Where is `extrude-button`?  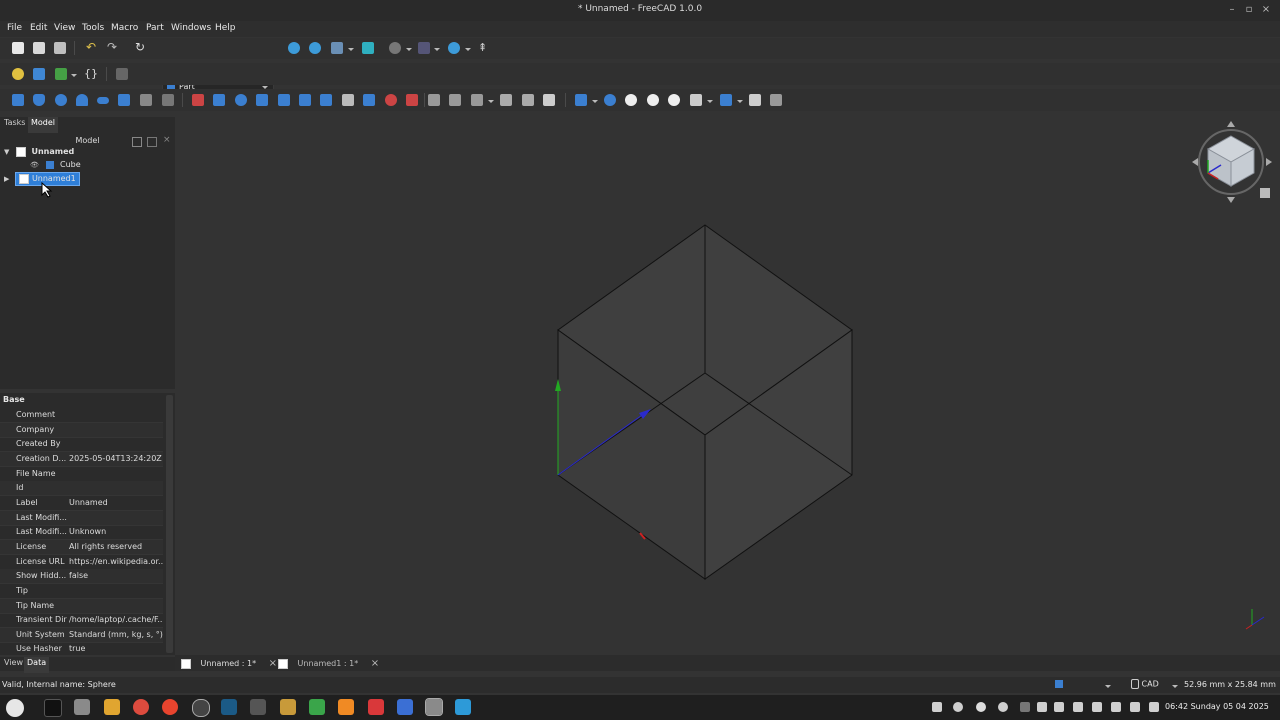 extrude-button is located at coordinates (198, 100).